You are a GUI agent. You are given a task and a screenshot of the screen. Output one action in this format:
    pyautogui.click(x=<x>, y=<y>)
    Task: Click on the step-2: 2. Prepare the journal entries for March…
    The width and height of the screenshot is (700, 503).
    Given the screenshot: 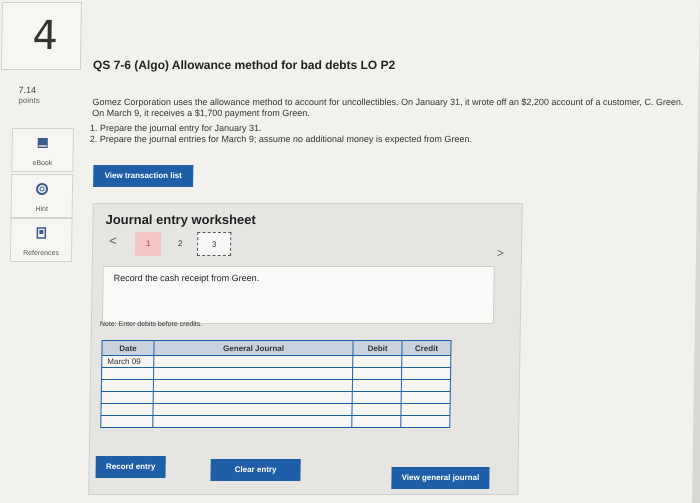 What is the action you would take?
    pyautogui.click(x=281, y=139)
    